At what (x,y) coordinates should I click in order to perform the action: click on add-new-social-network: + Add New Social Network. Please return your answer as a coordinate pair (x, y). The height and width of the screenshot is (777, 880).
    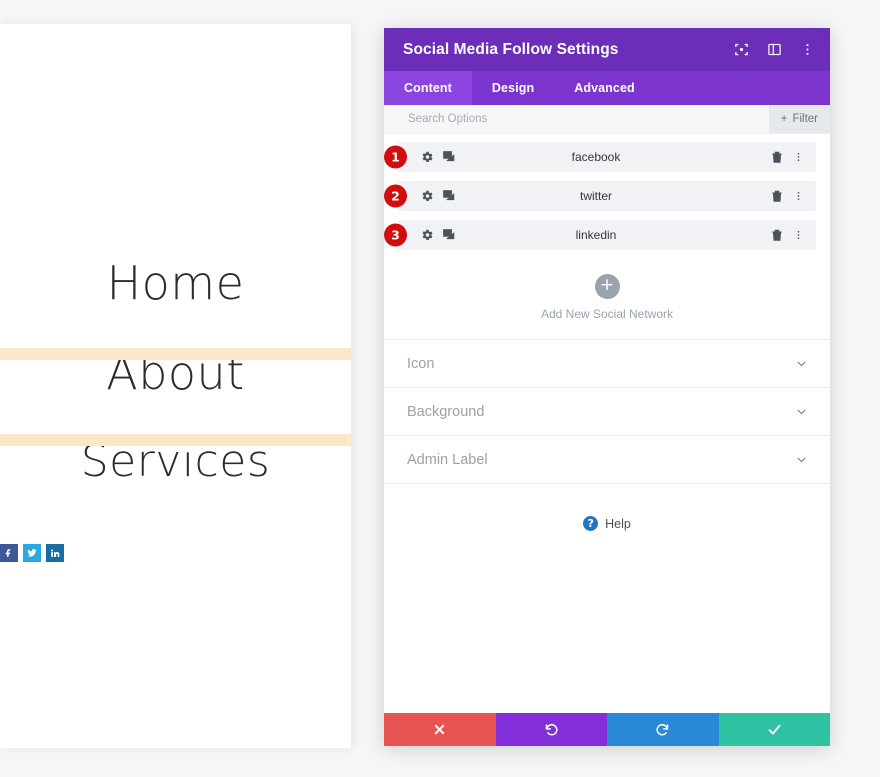
    Looking at the image, I should click on (607, 299).